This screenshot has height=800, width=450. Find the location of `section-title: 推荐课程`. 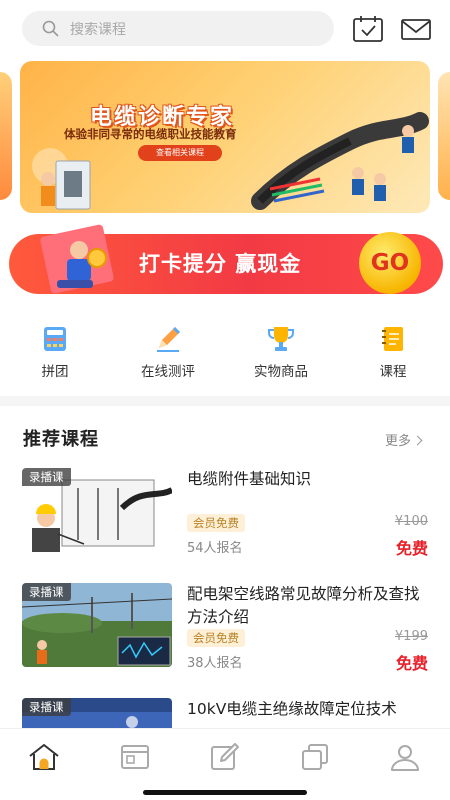

section-title: 推荐课程 is located at coordinates (61, 439).